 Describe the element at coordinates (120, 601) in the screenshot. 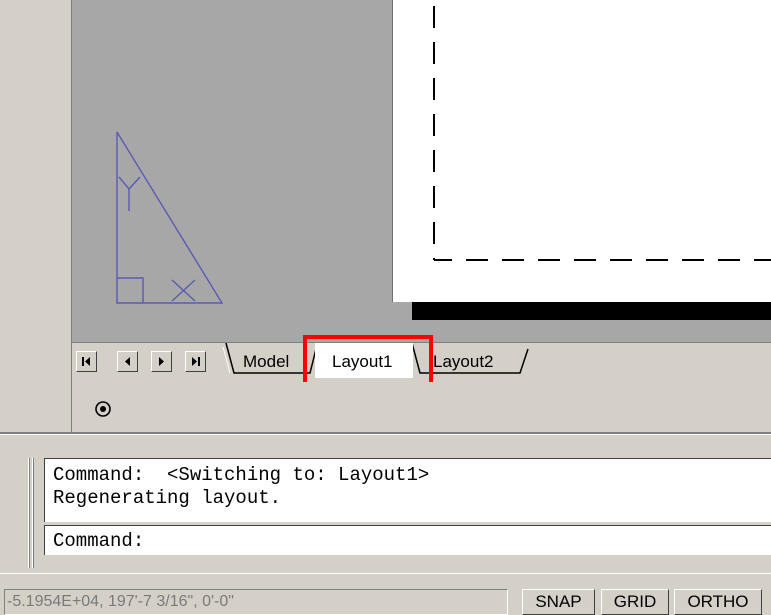

I see `coordinates-text: -5.1954E+04, 197'-7 3/16", 0'-0"` at that location.